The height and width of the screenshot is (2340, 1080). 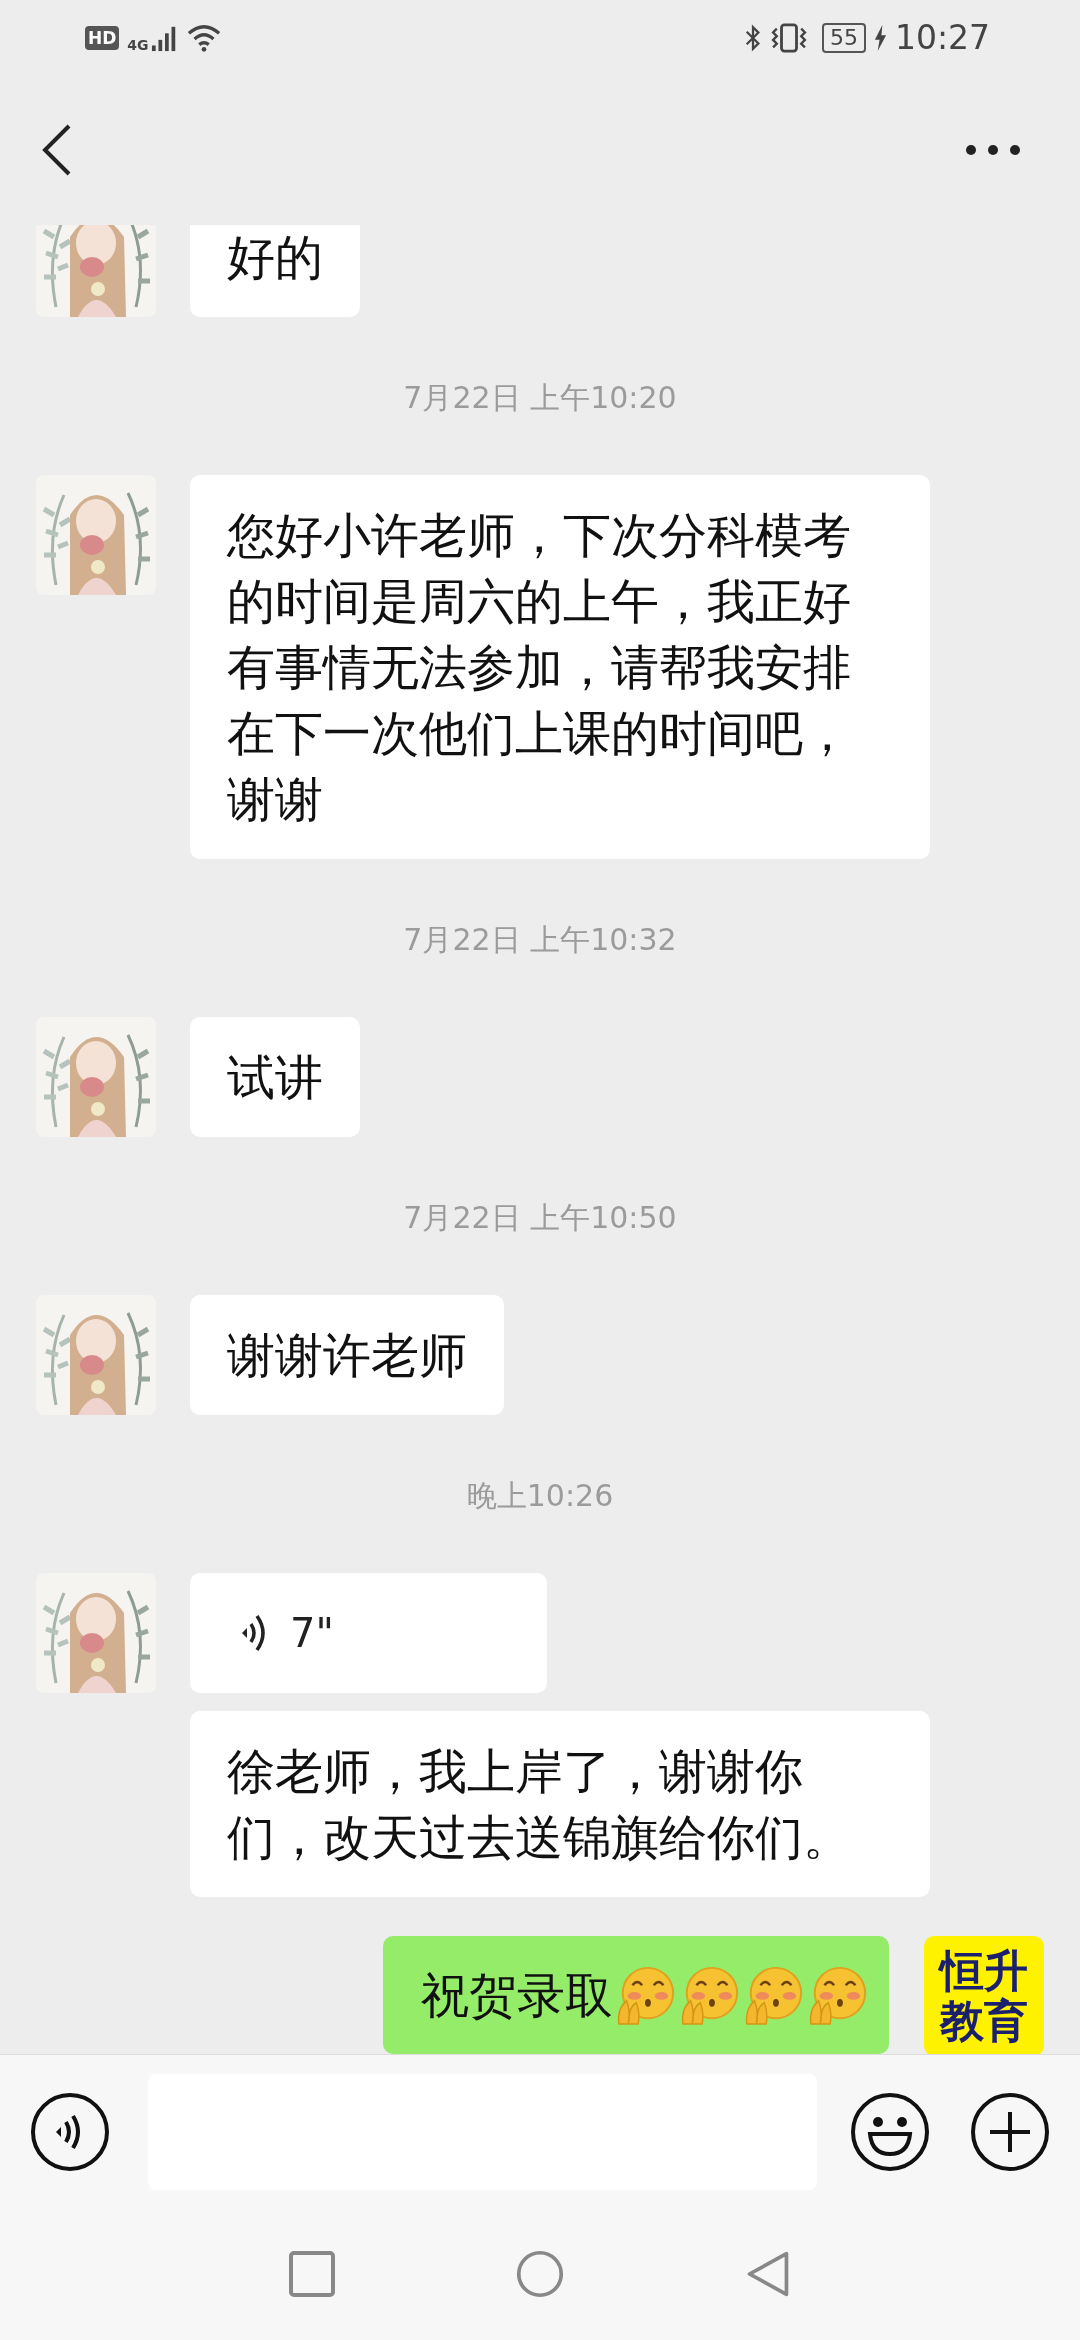 I want to click on bluetooth-icon, so click(x=752, y=37).